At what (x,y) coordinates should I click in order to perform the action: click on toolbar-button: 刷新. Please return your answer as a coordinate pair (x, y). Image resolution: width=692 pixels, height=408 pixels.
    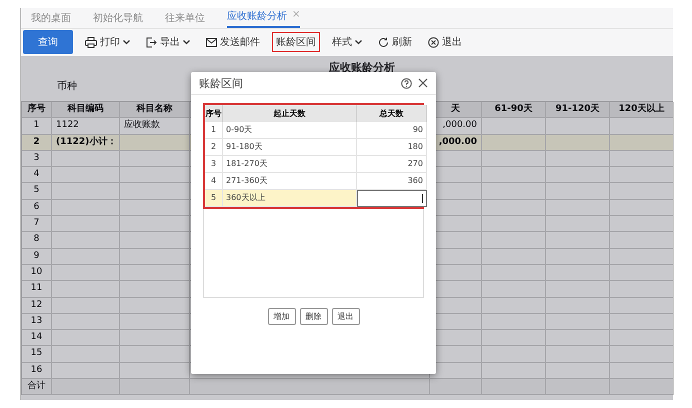
    Looking at the image, I should click on (395, 42).